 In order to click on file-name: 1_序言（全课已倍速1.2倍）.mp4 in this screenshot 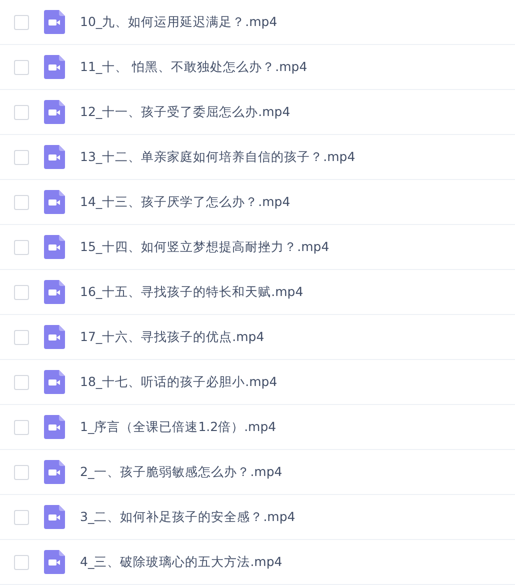, I will do `click(178, 427)`.